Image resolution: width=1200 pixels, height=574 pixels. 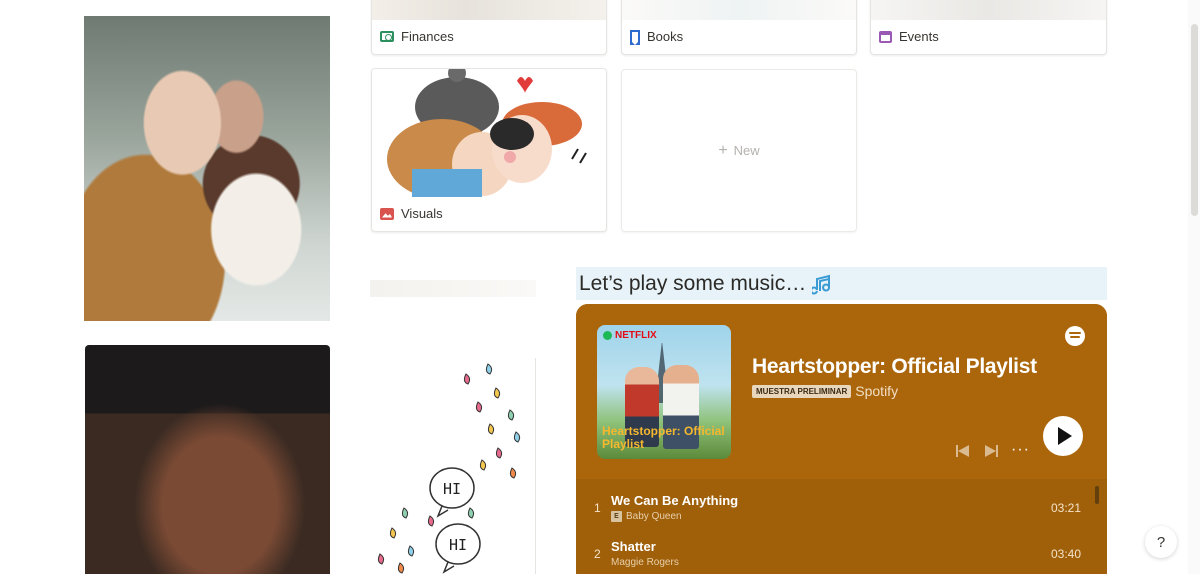 What do you see at coordinates (894, 367) in the screenshot?
I see `playlist-title: Heartstopper: Official Playlist` at bounding box center [894, 367].